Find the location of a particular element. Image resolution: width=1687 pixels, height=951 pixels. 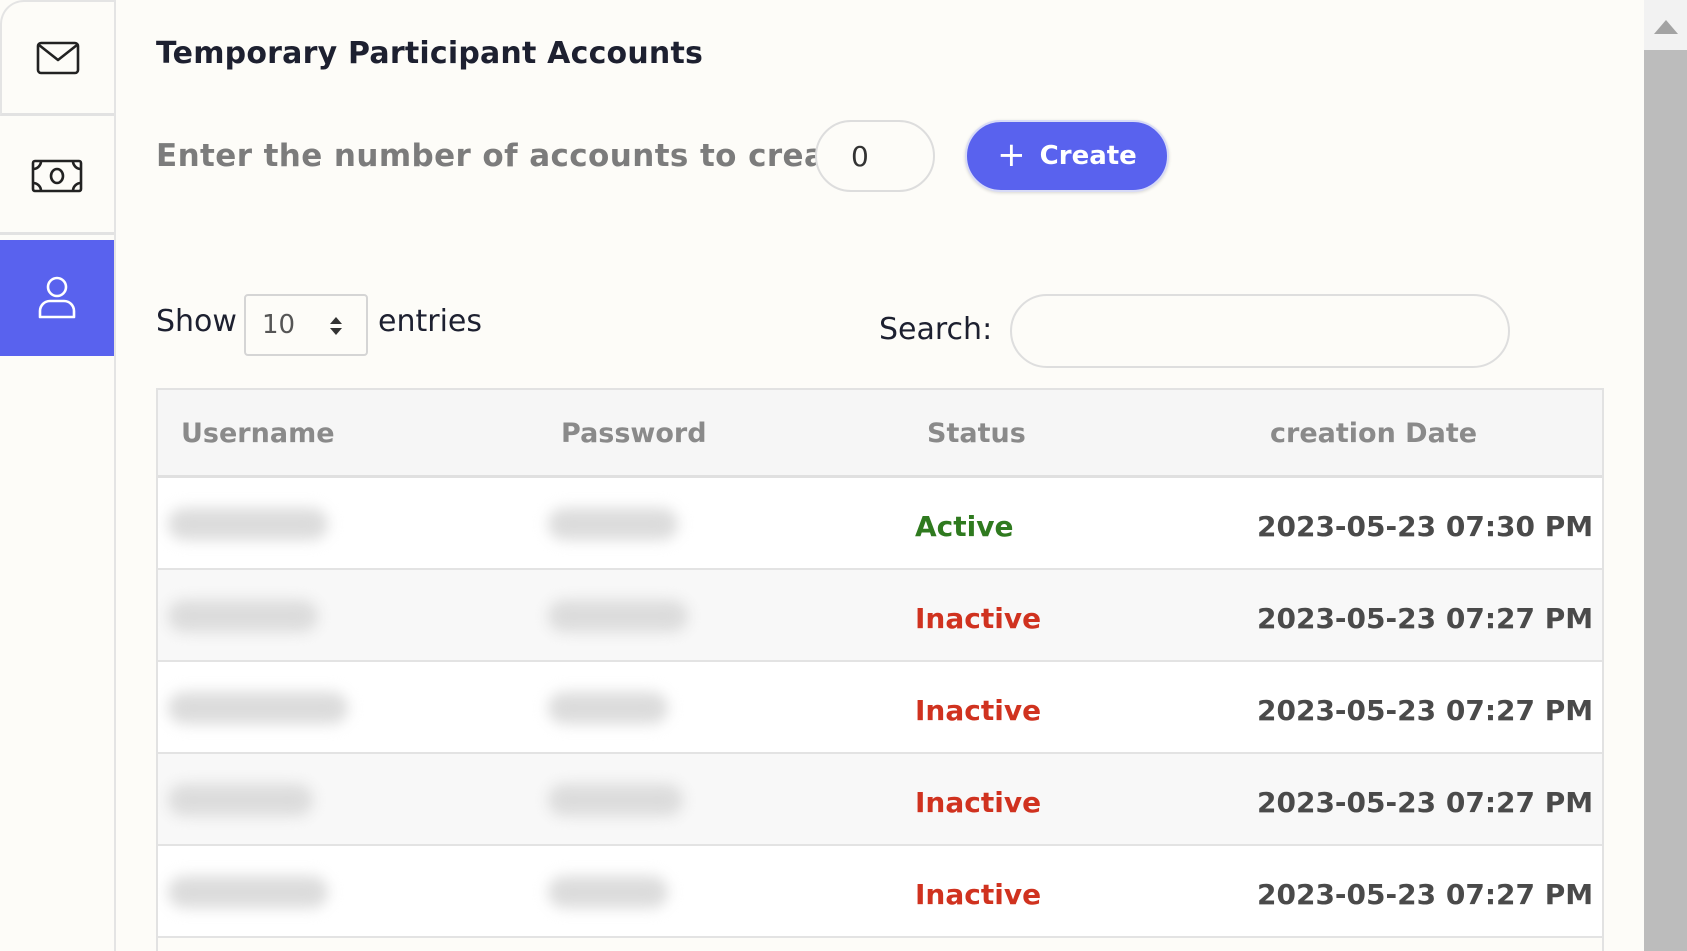

entries-select: 10 is located at coordinates (306, 325).